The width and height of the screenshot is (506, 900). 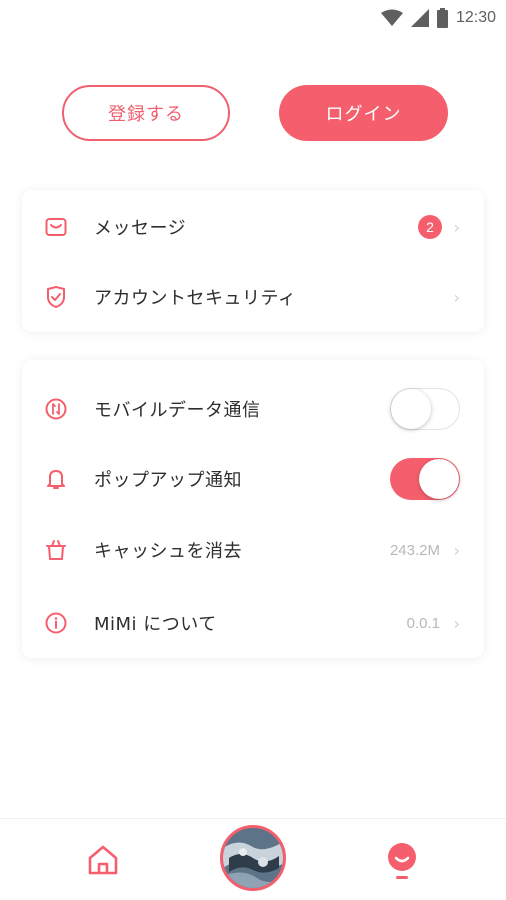 What do you see at coordinates (56, 550) in the screenshot?
I see `trash-icon` at bounding box center [56, 550].